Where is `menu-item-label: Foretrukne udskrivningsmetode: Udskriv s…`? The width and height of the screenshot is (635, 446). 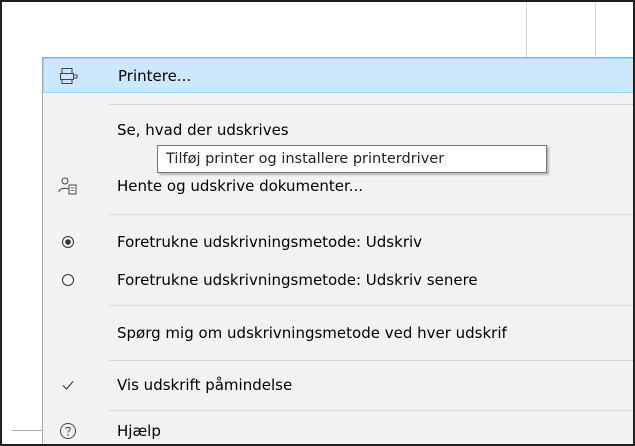 menu-item-label: Foretrukne udskrivningsmetode: Udskriv s… is located at coordinates (297, 280).